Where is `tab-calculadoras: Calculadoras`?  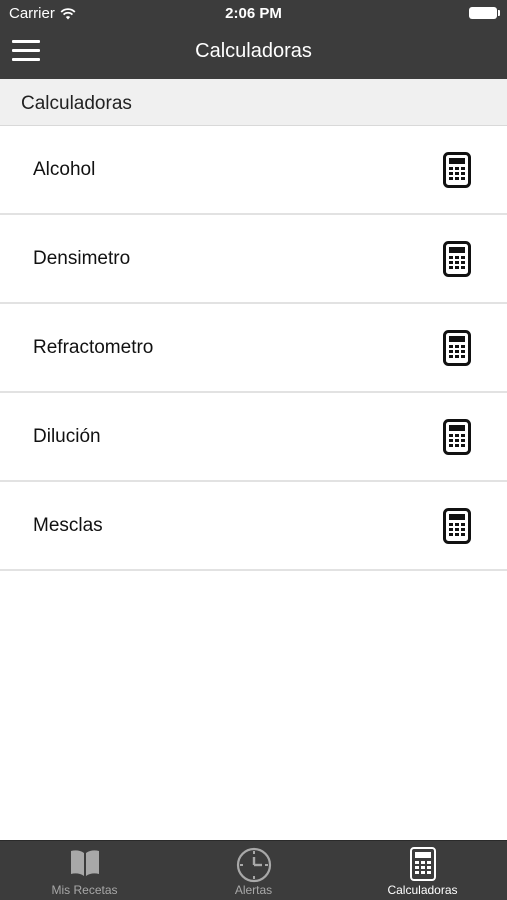 tab-calculadoras: Calculadoras is located at coordinates (422, 870).